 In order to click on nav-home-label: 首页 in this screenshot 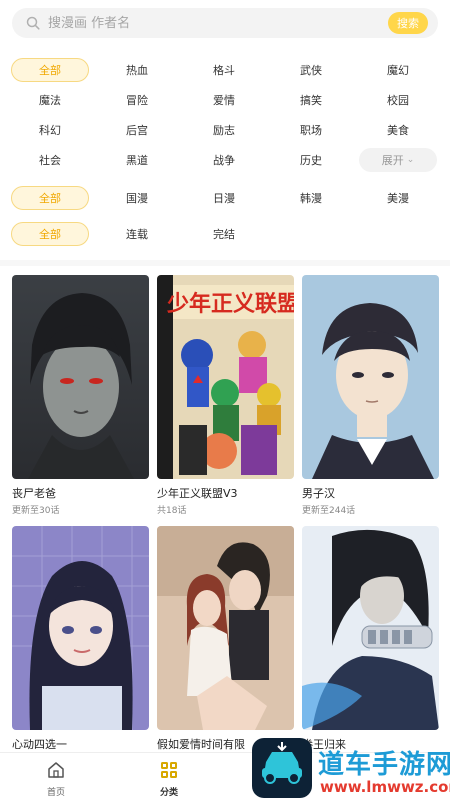, I will do `click(55, 793)`.